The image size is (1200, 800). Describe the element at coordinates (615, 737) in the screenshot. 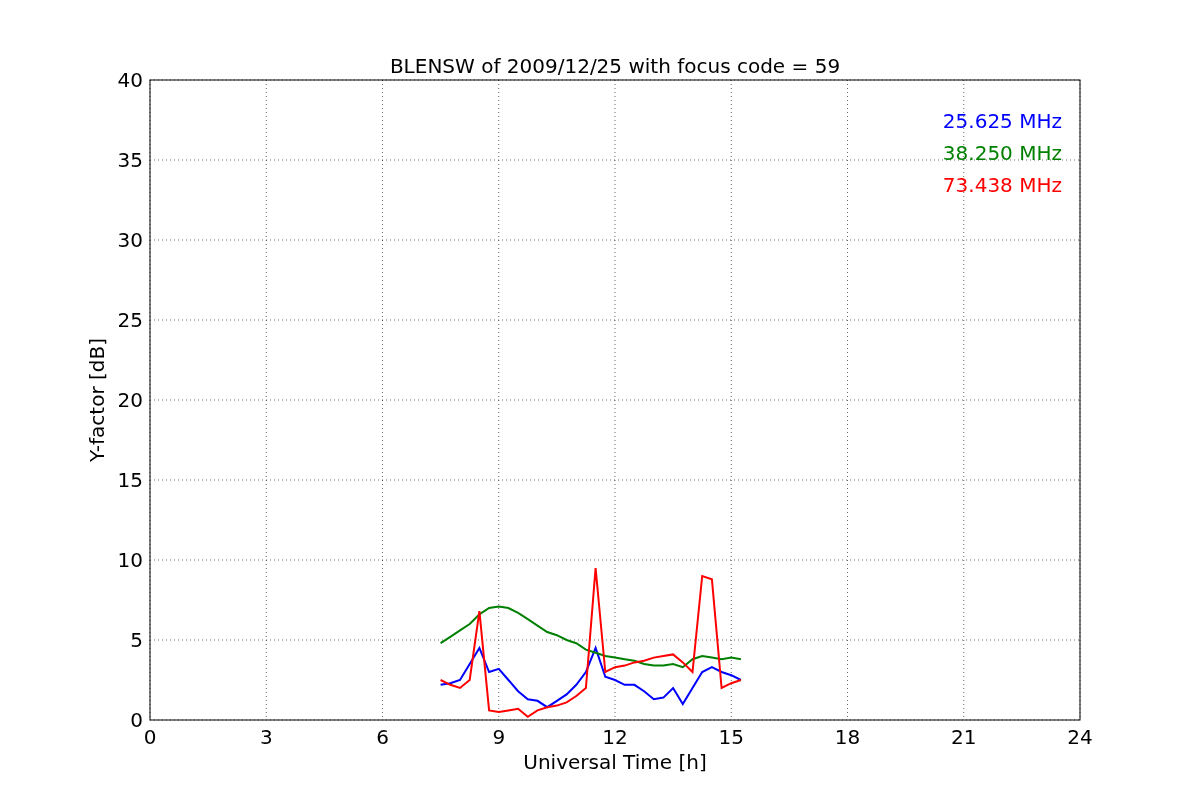

I see `x-tick-label: 12` at that location.